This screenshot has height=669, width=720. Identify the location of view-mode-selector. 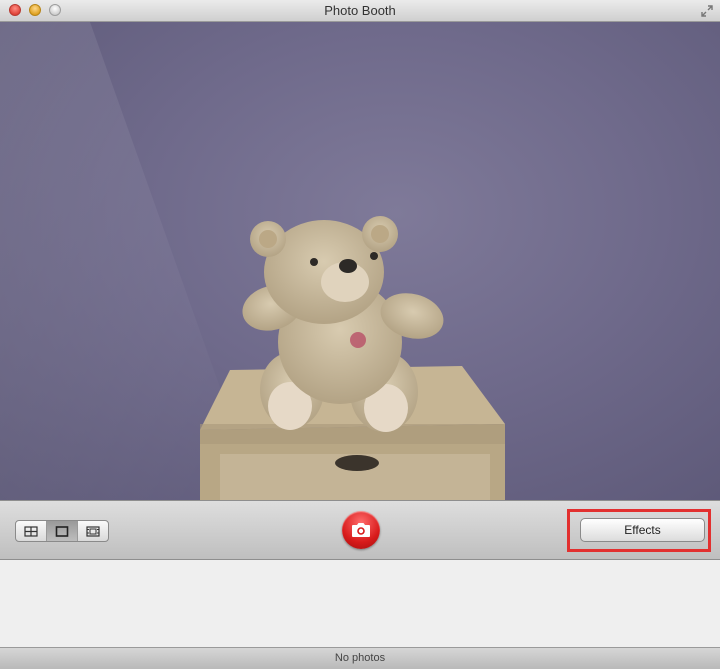
(62, 531).